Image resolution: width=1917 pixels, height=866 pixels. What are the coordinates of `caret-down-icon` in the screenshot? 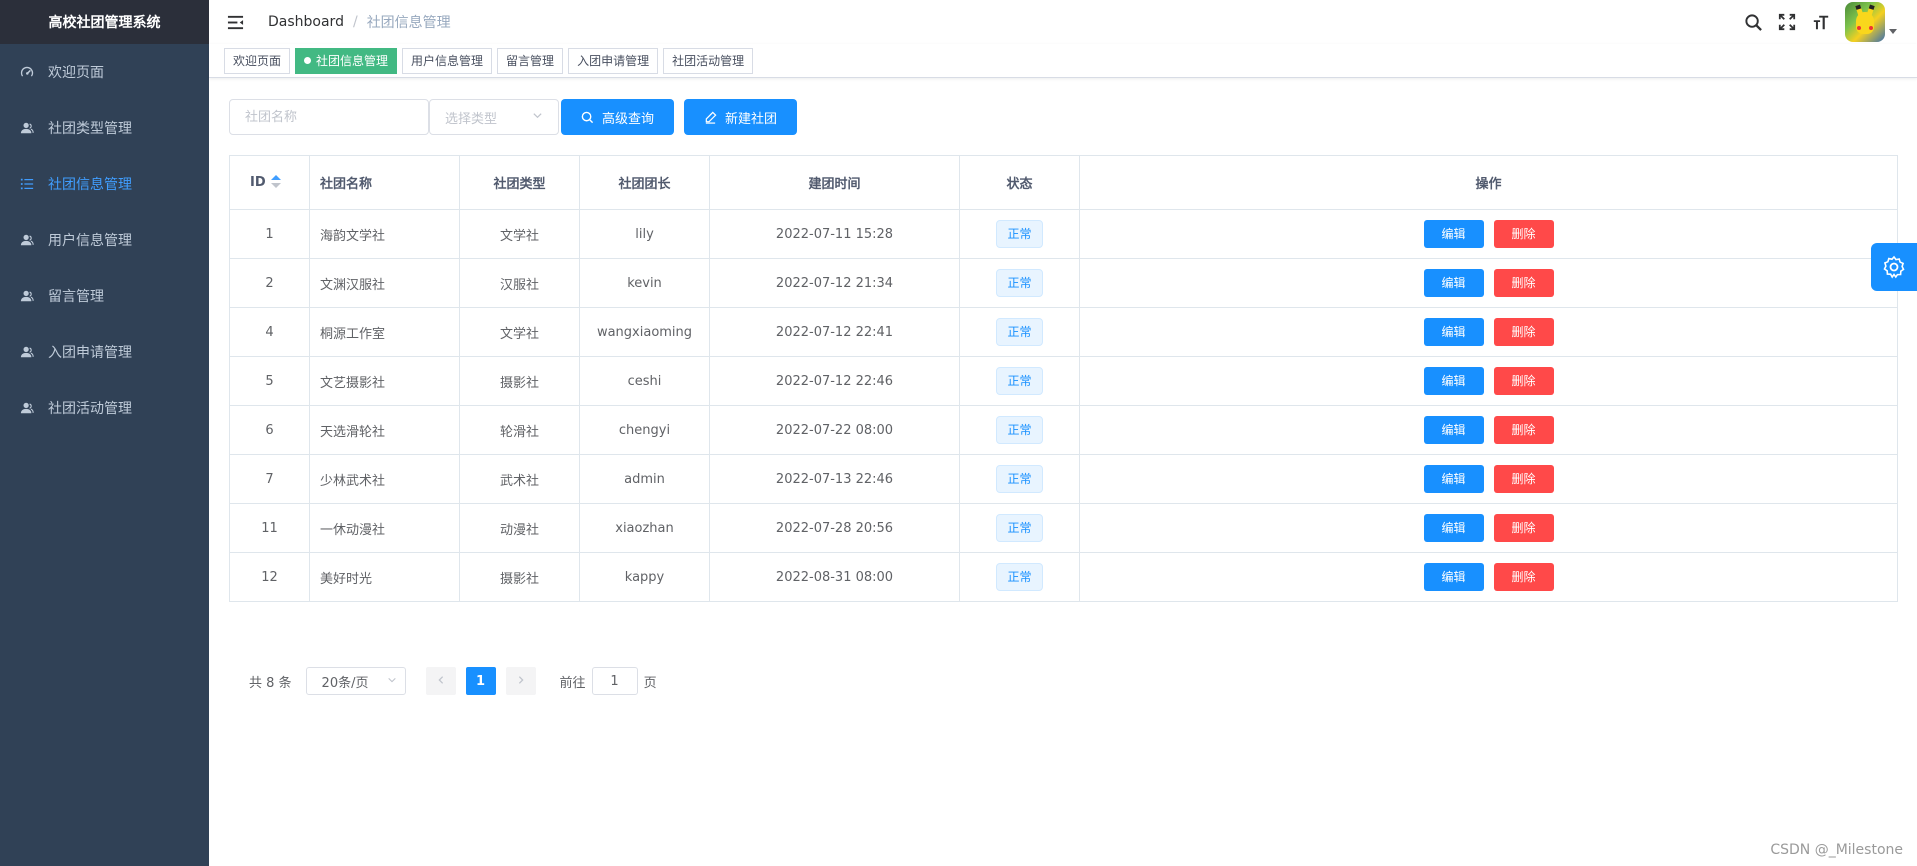 It's located at (1893, 31).